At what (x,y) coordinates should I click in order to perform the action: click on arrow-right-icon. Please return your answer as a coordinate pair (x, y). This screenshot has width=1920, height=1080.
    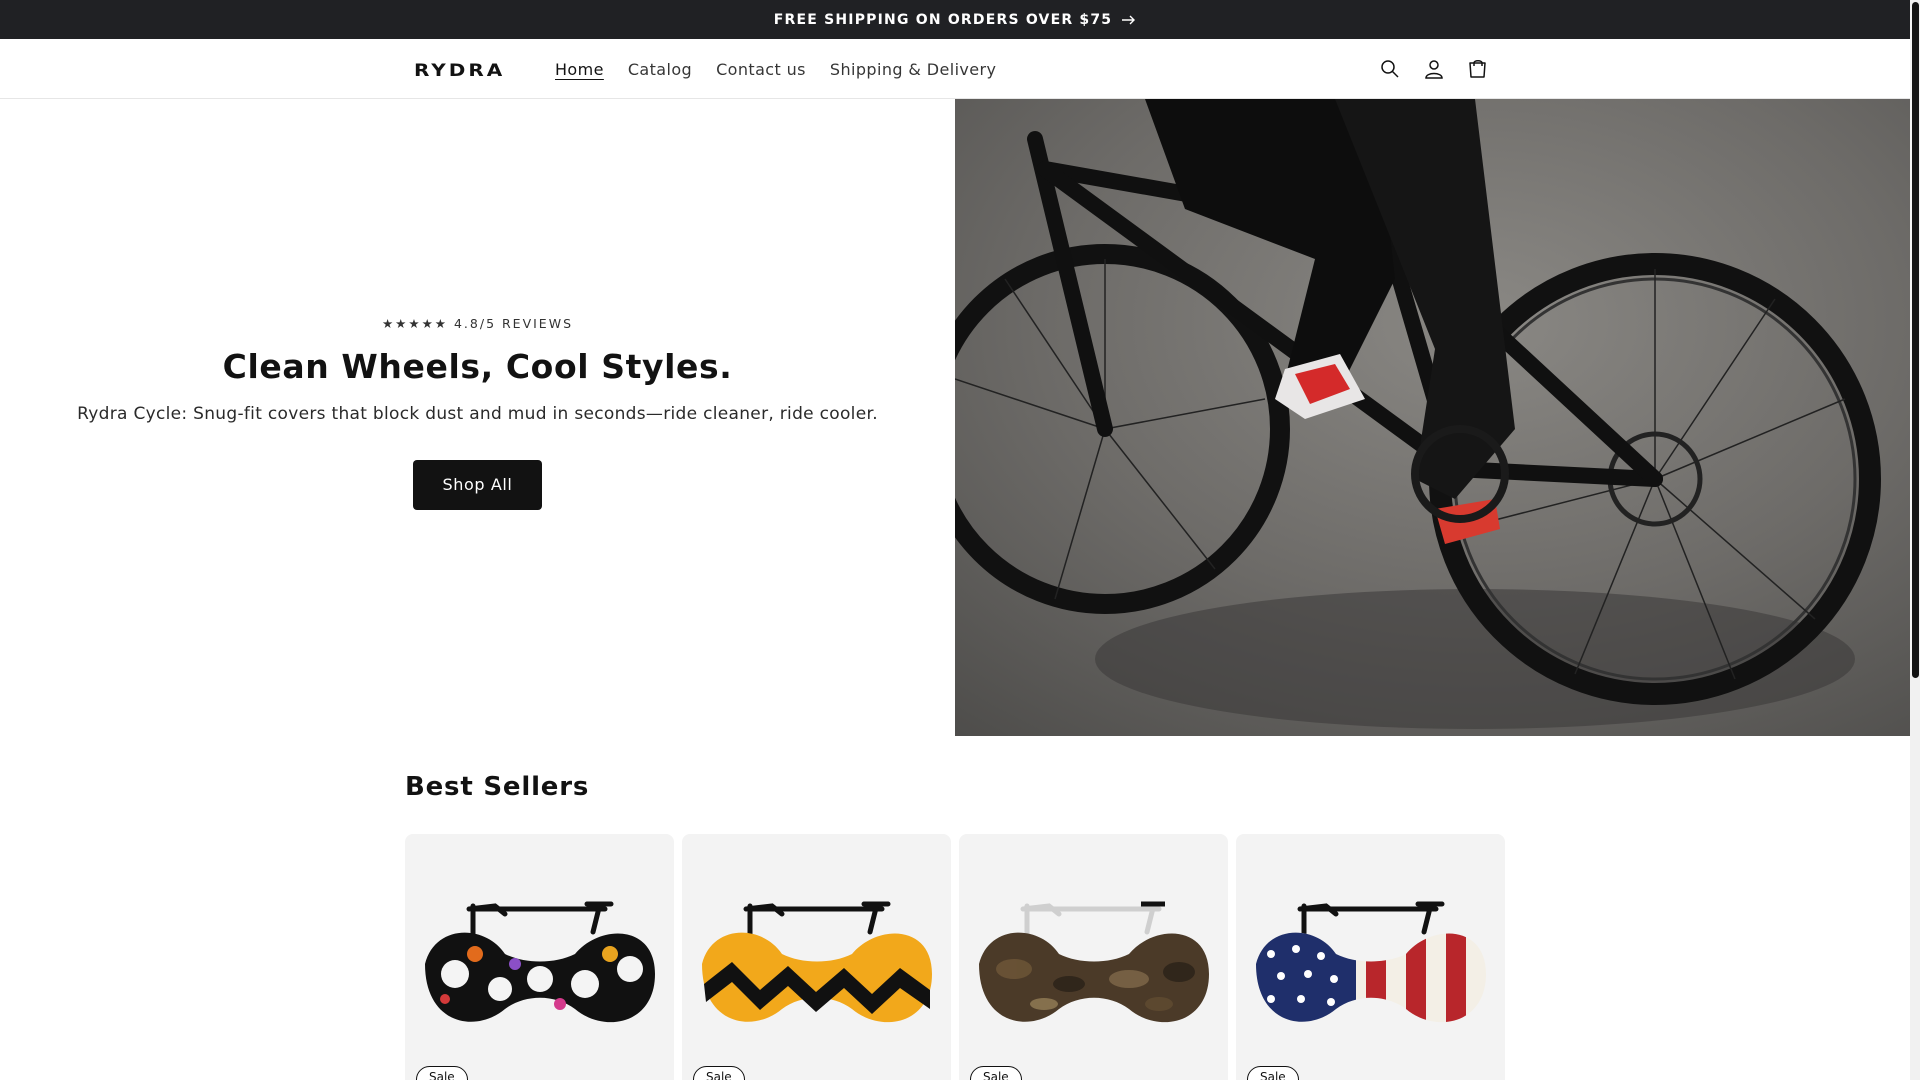
    Looking at the image, I should click on (1129, 19).